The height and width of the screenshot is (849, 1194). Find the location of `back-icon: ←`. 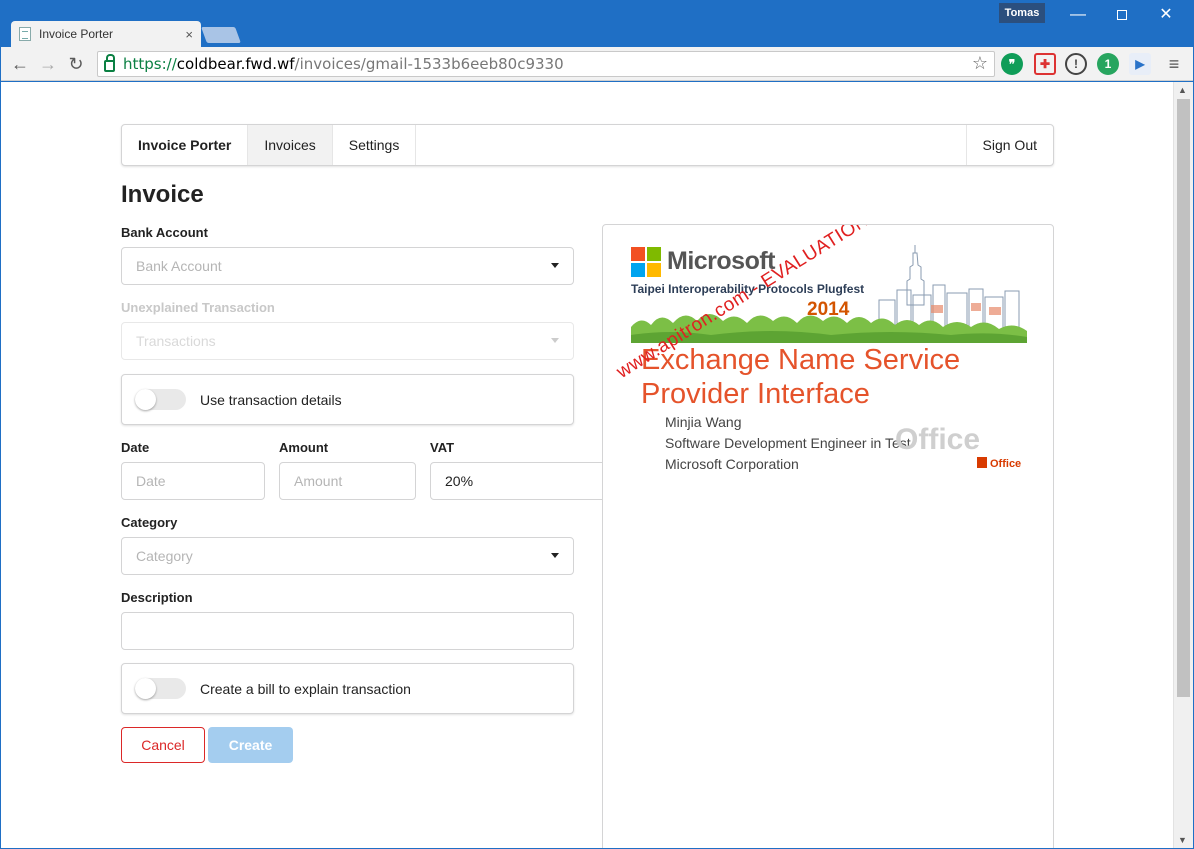

back-icon: ← is located at coordinates (20, 64).